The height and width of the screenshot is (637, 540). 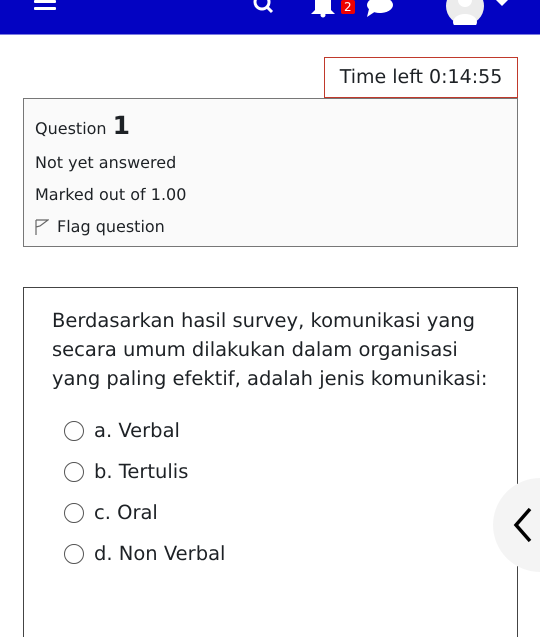 What do you see at coordinates (121, 125) in the screenshot?
I see `question-number: 1` at bounding box center [121, 125].